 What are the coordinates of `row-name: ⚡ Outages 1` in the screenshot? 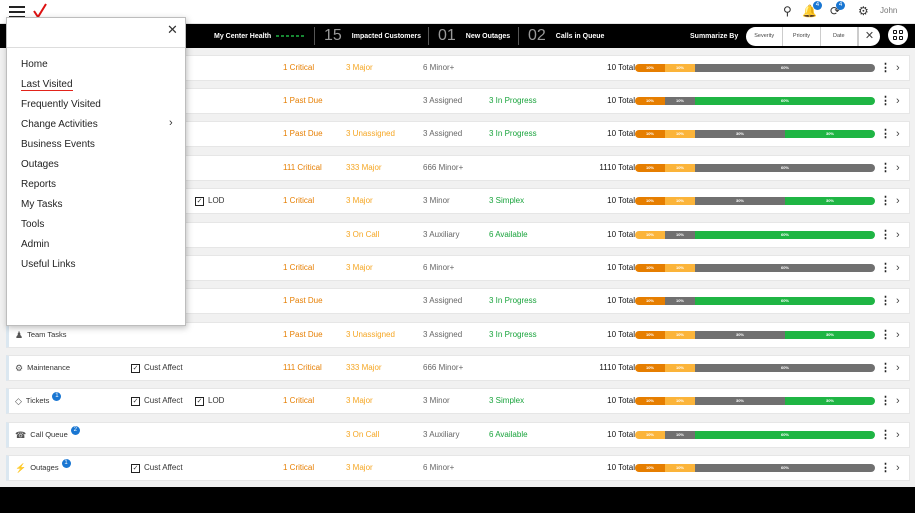 It's located at (43, 468).